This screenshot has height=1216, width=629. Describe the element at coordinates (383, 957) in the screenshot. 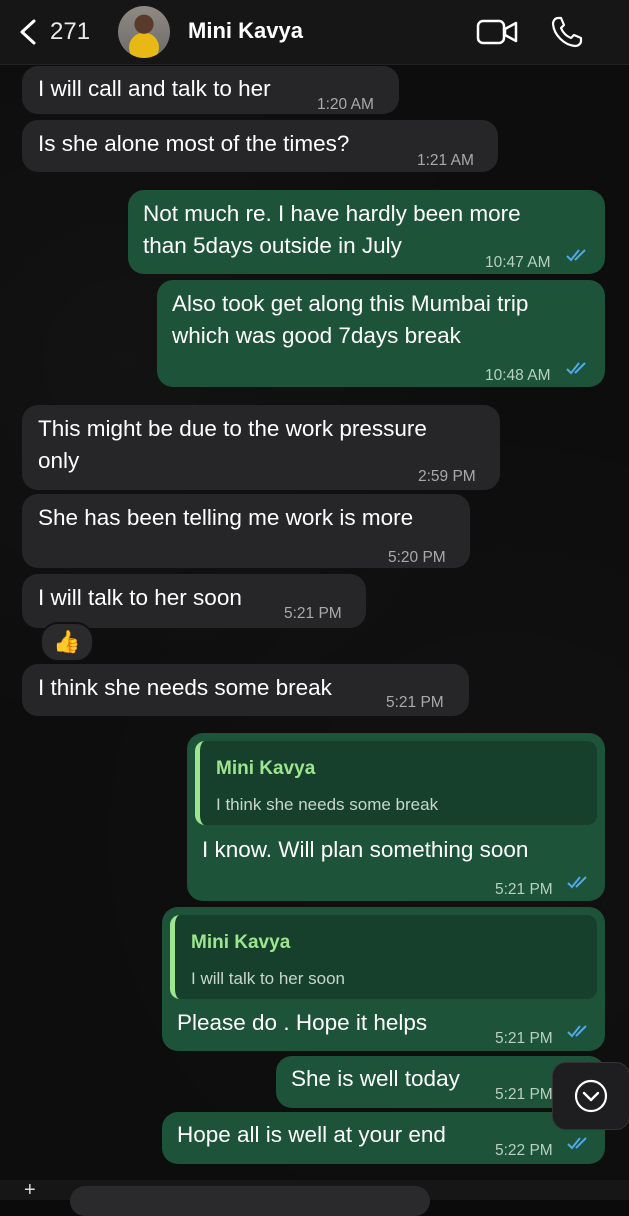

I see `reply-quote: Mini Kavya I will talk to her soon` at that location.